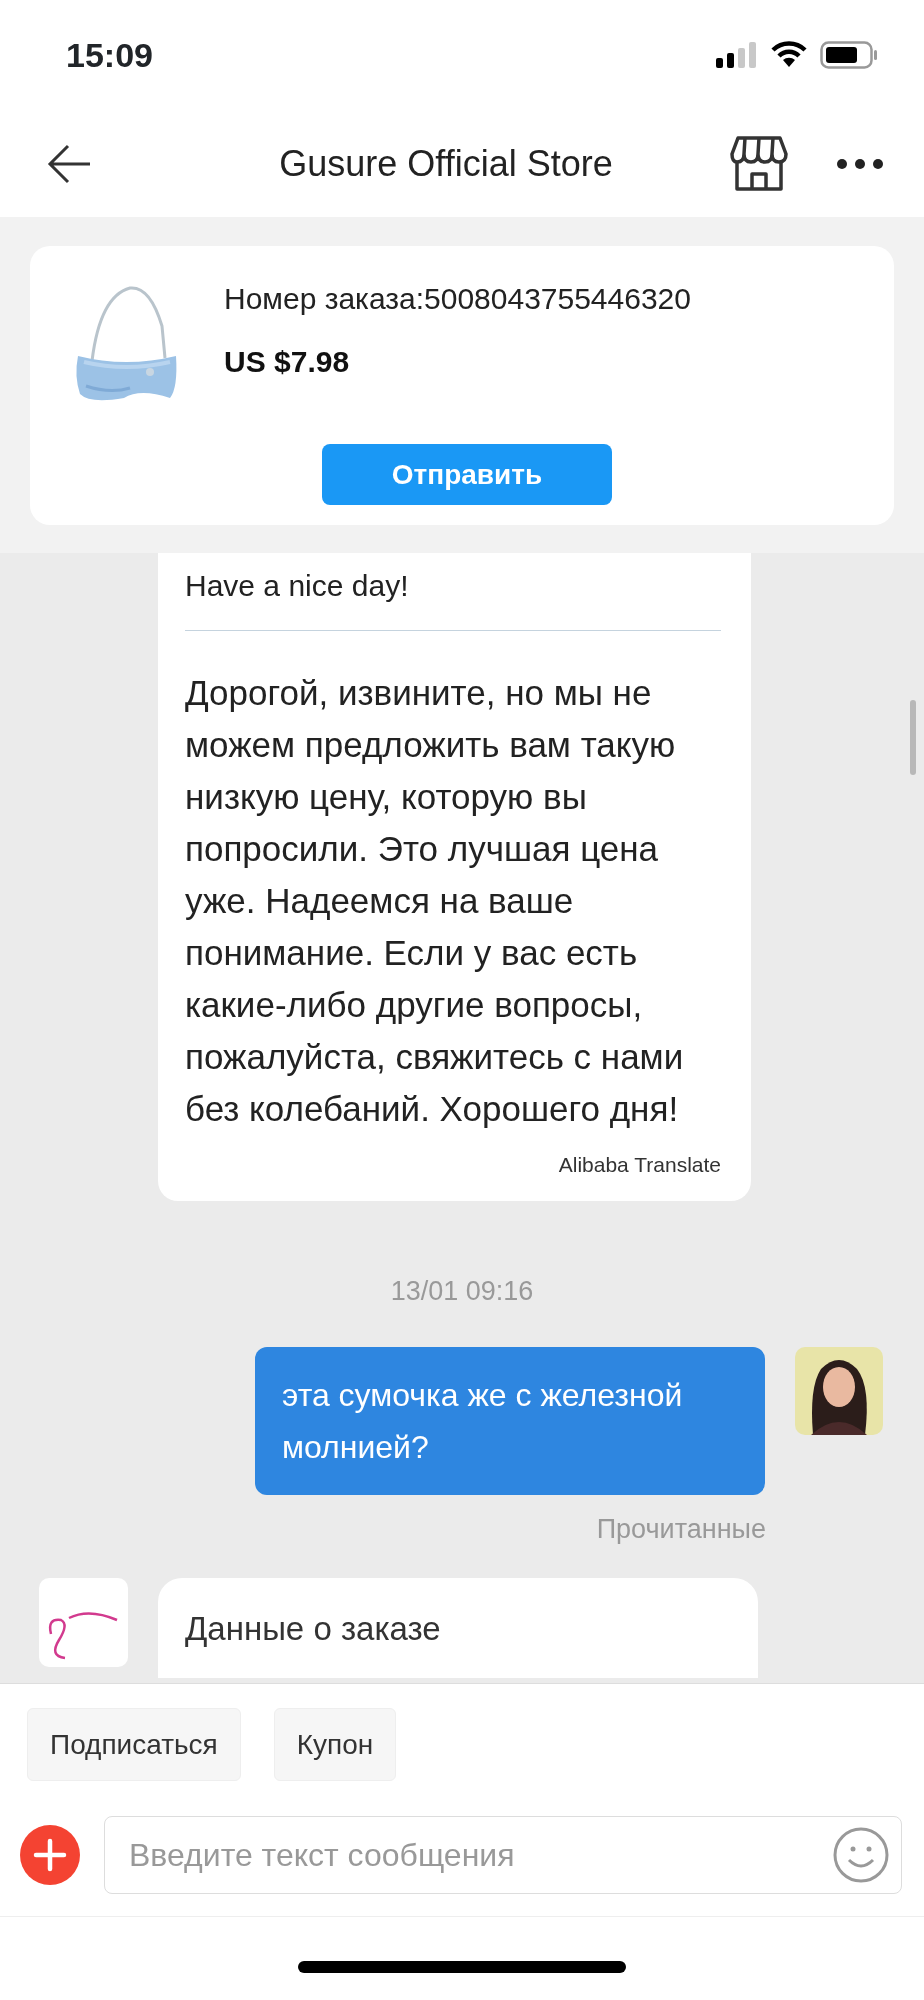  I want to click on emoji-icon, so click(861, 1855).